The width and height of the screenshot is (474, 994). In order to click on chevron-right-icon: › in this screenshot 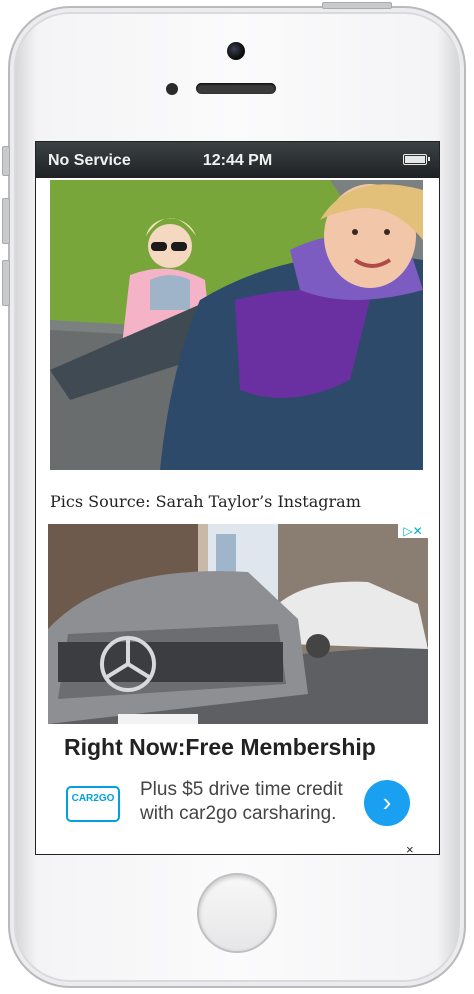, I will do `click(387, 803)`.